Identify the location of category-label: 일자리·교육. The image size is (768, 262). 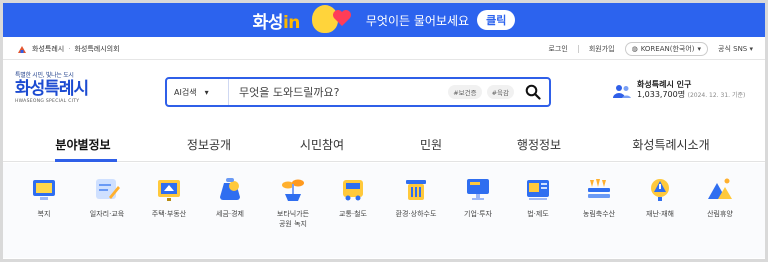
(107, 214).